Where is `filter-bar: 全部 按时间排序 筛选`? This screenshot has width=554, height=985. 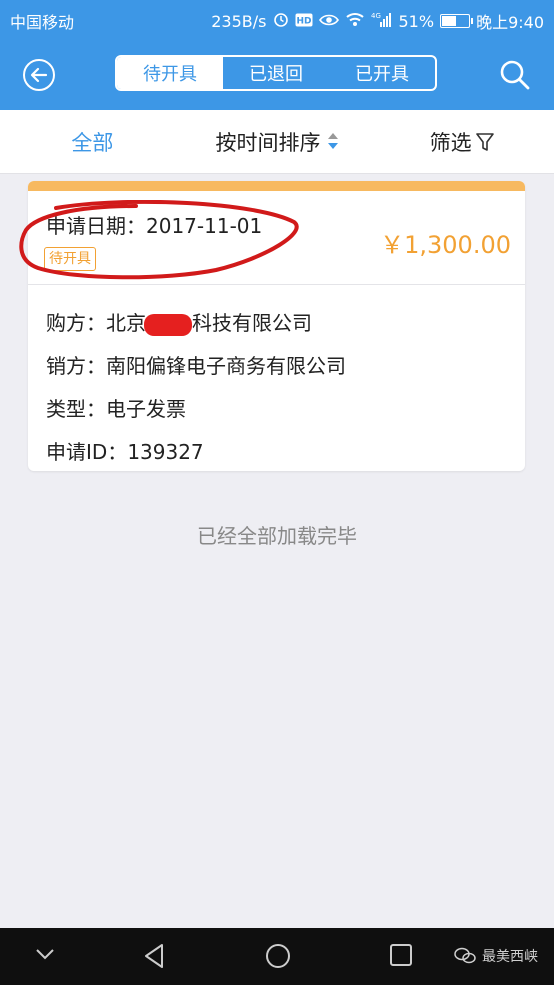 filter-bar: 全部 按时间排序 筛选 is located at coordinates (277, 142).